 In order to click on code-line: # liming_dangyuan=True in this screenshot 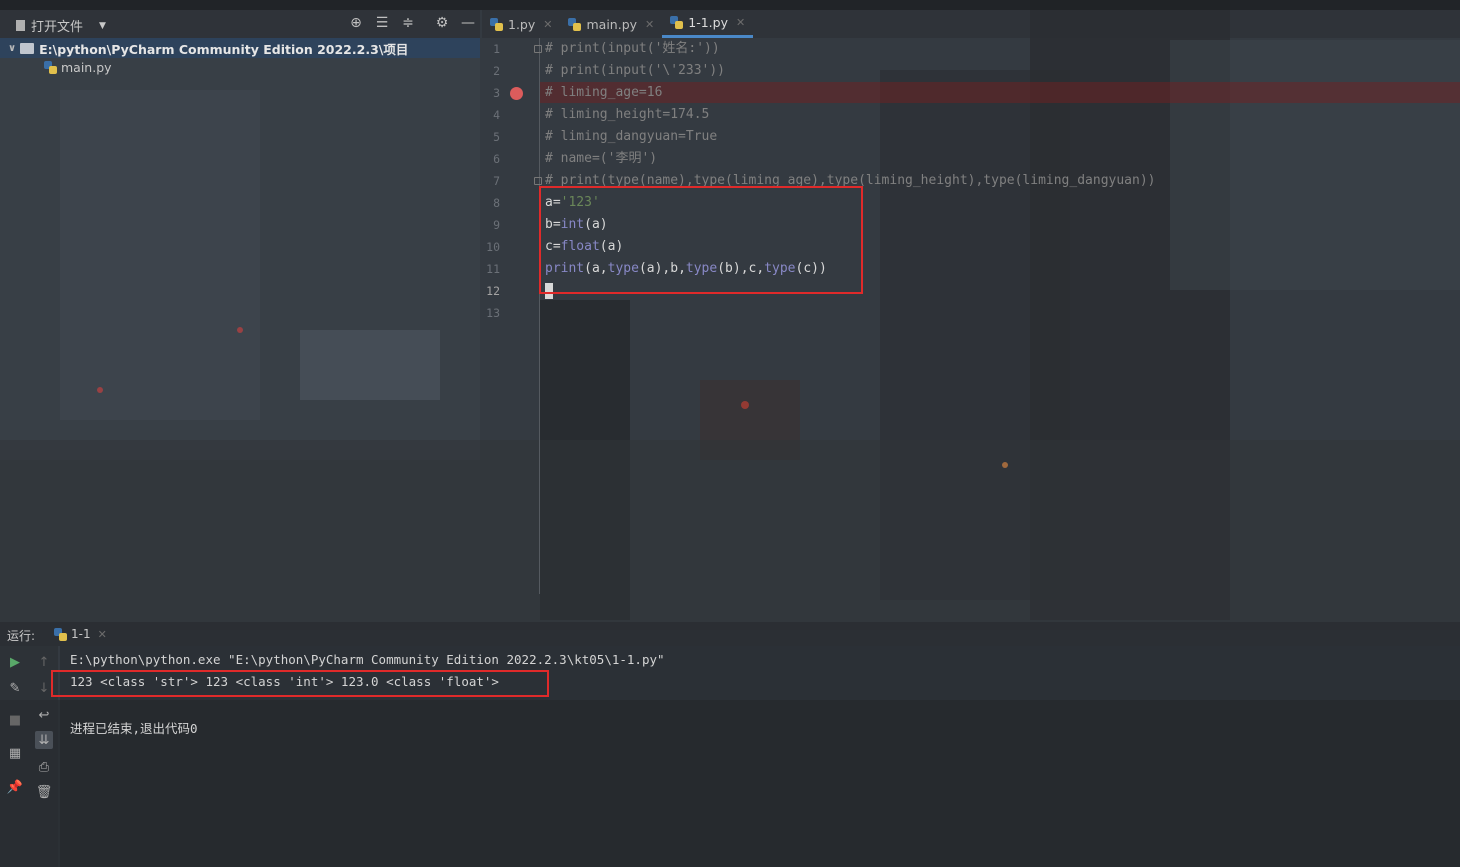, I will do `click(631, 137)`.